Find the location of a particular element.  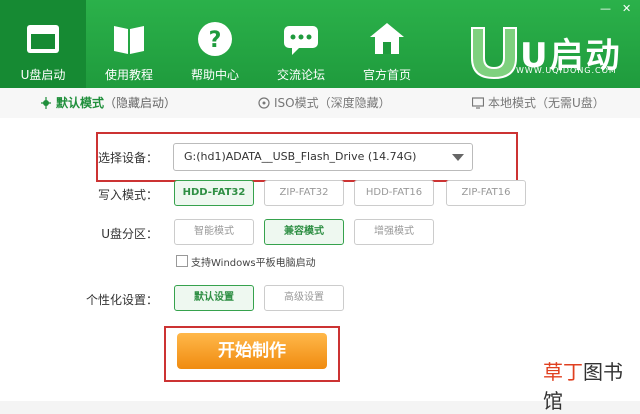

partition-smart: 智能模式 is located at coordinates (214, 232).